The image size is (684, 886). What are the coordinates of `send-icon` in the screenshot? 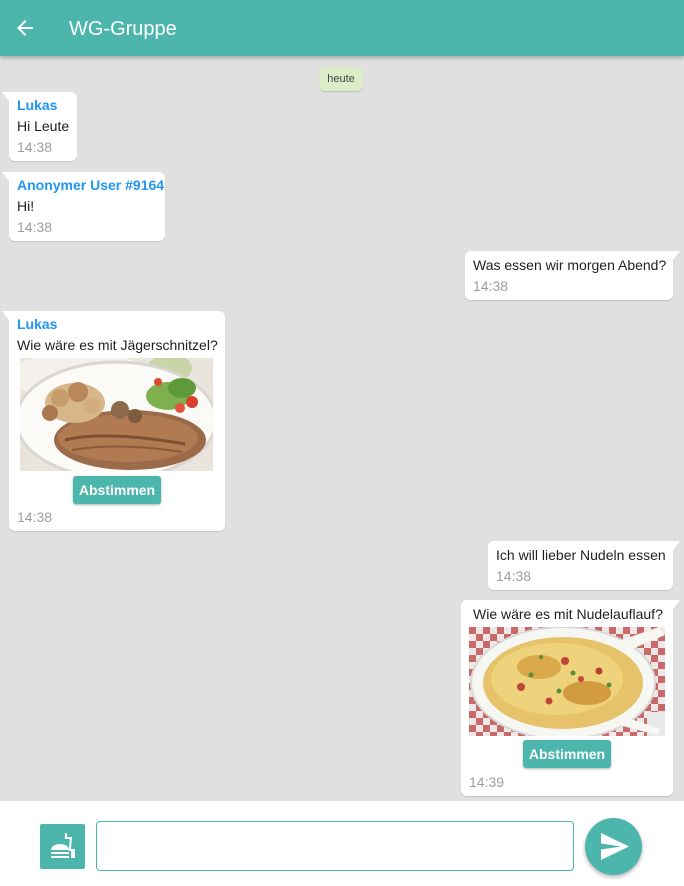 It's located at (615, 846).